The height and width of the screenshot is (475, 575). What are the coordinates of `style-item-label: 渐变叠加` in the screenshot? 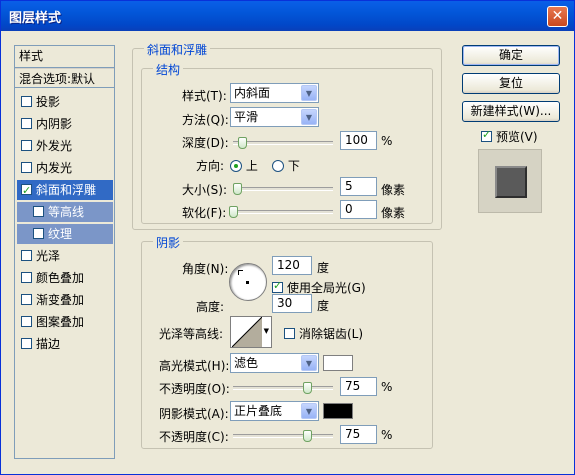 It's located at (60, 300).